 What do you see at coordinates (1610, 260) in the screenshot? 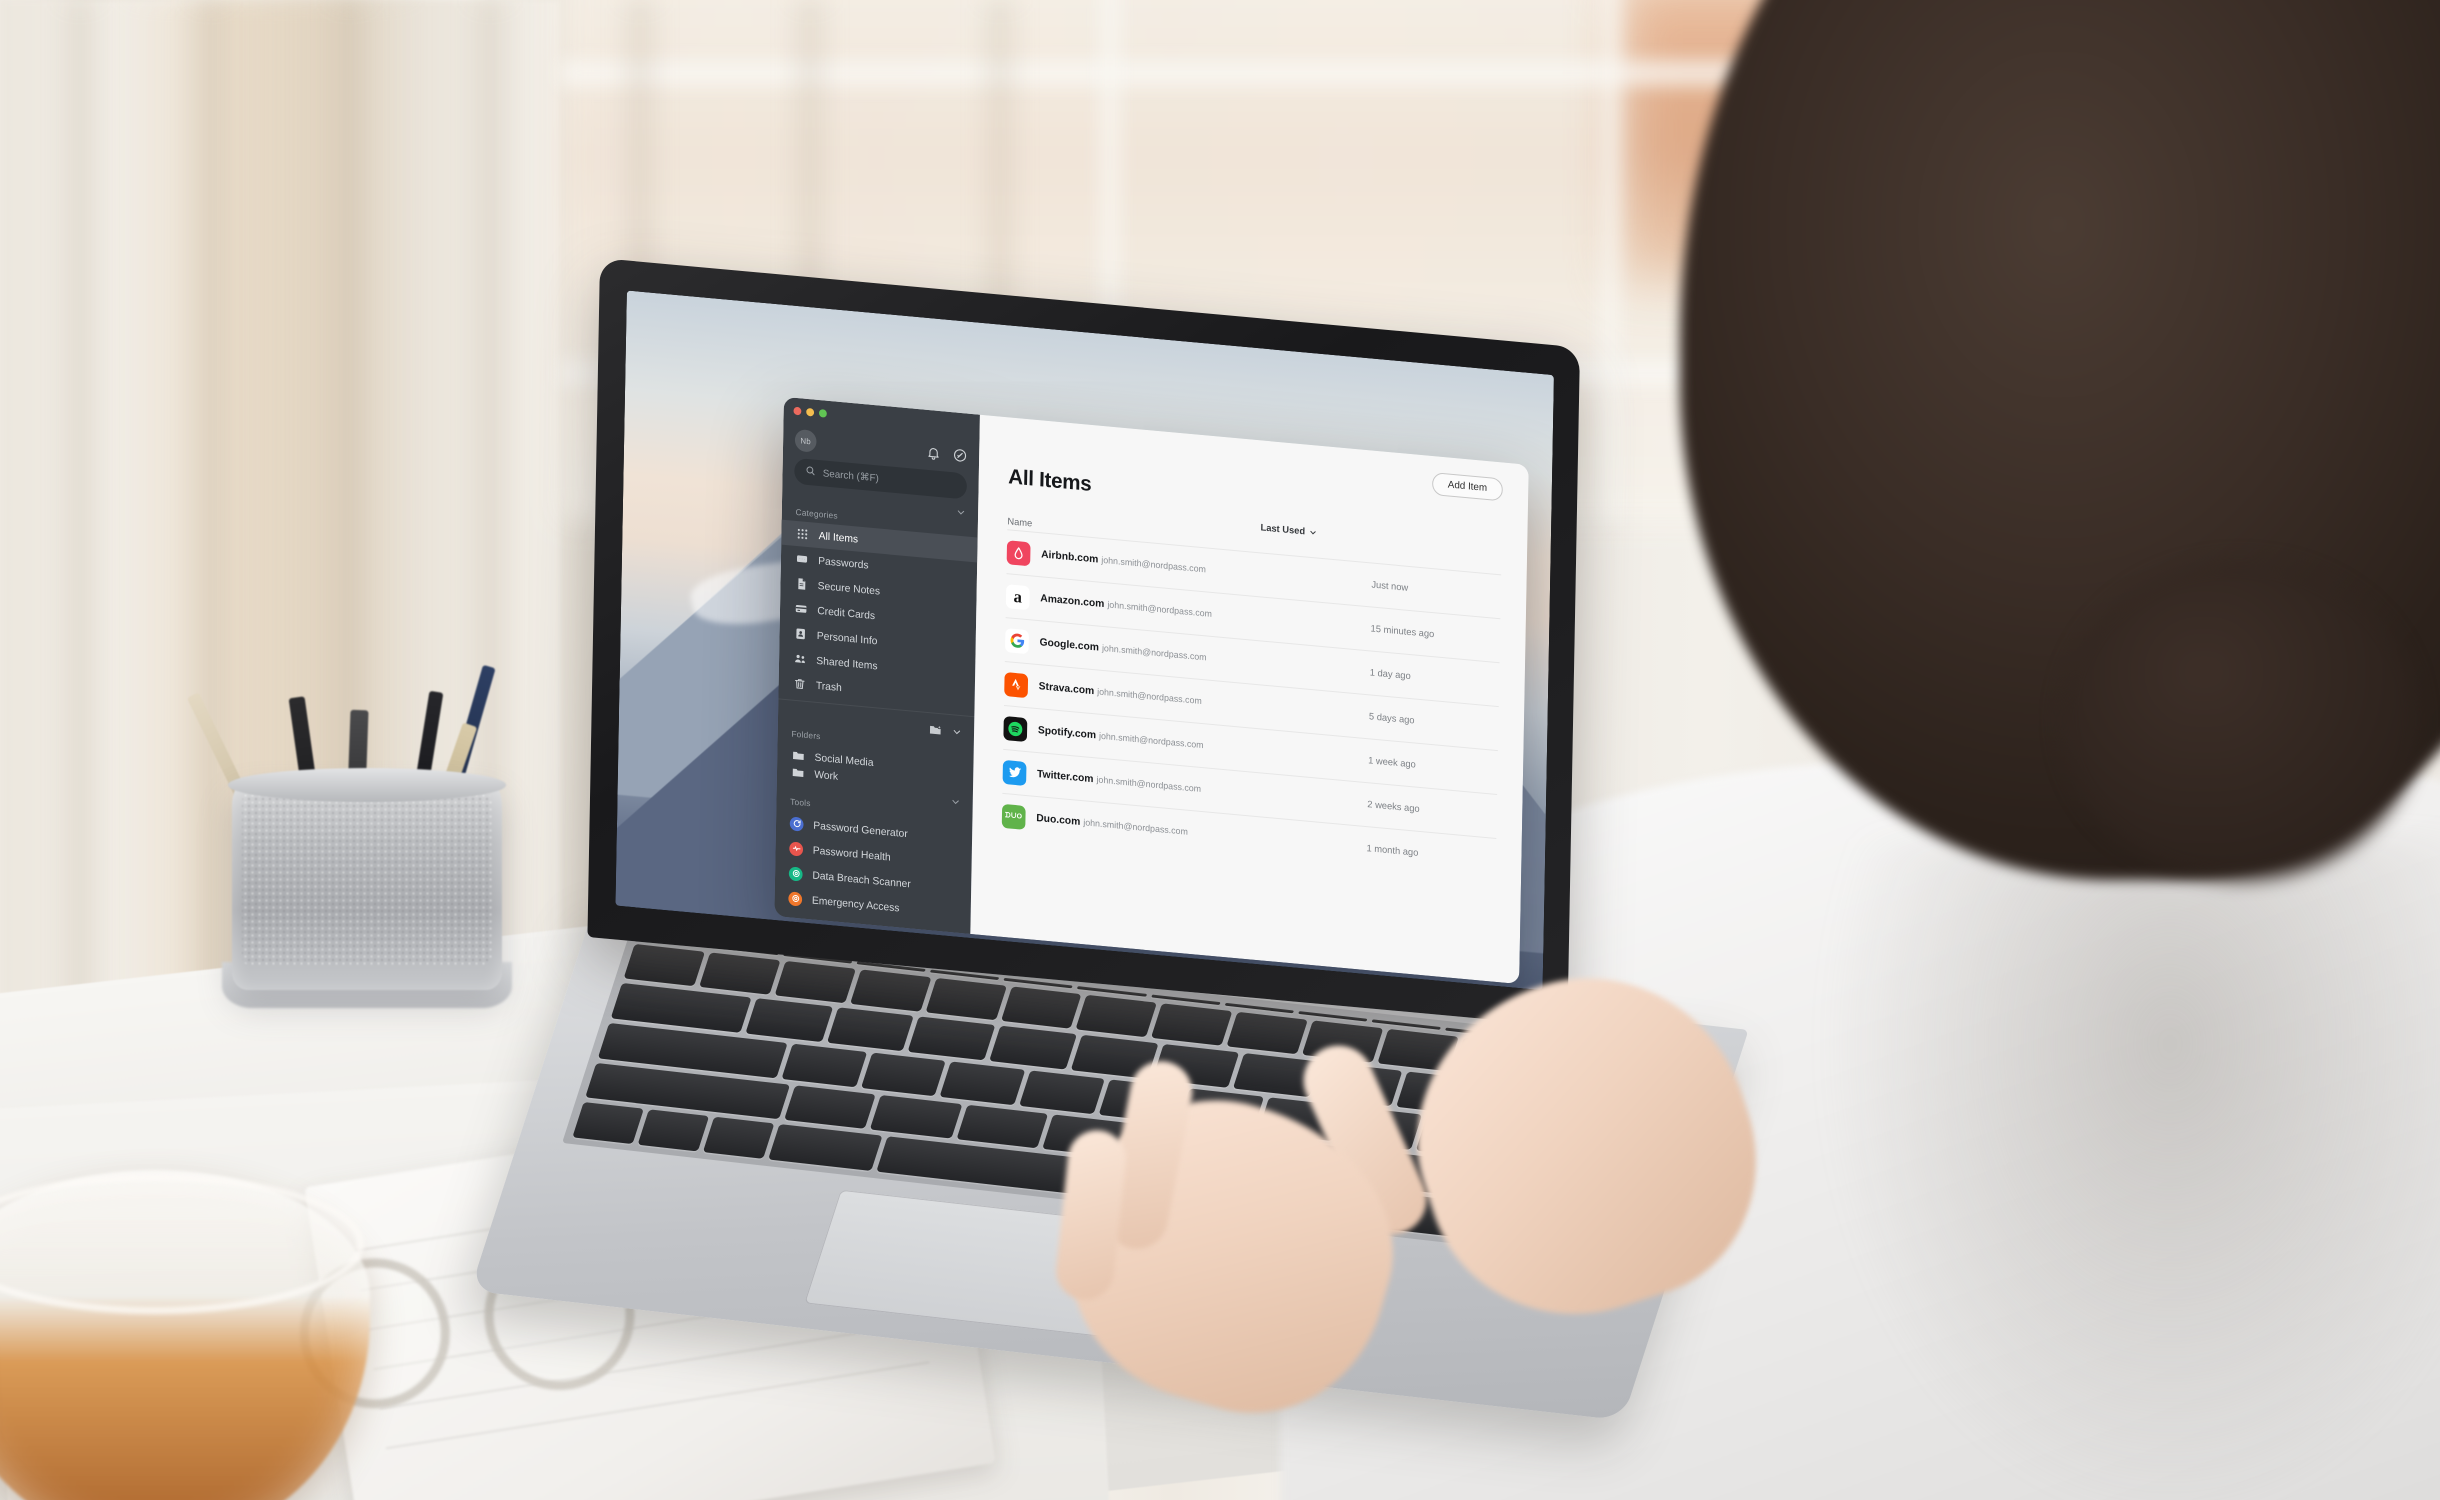
I see `window-mullion-right` at bounding box center [1610, 260].